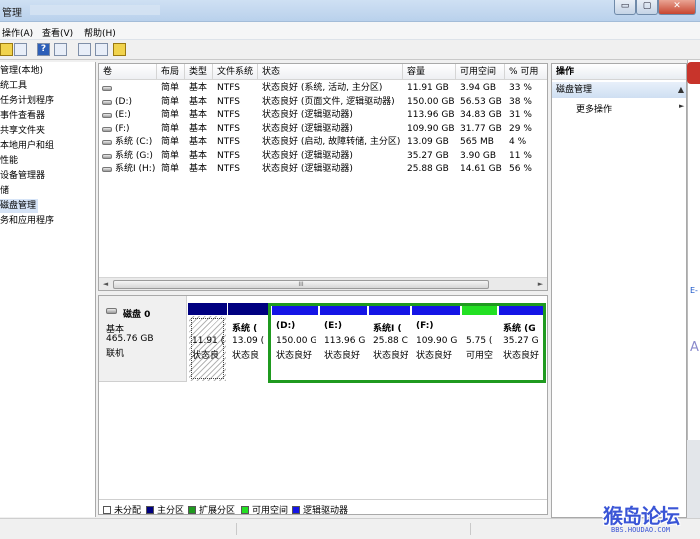 This screenshot has height=539, width=700. I want to click on column-header-capacity: 容量, so click(429, 72).